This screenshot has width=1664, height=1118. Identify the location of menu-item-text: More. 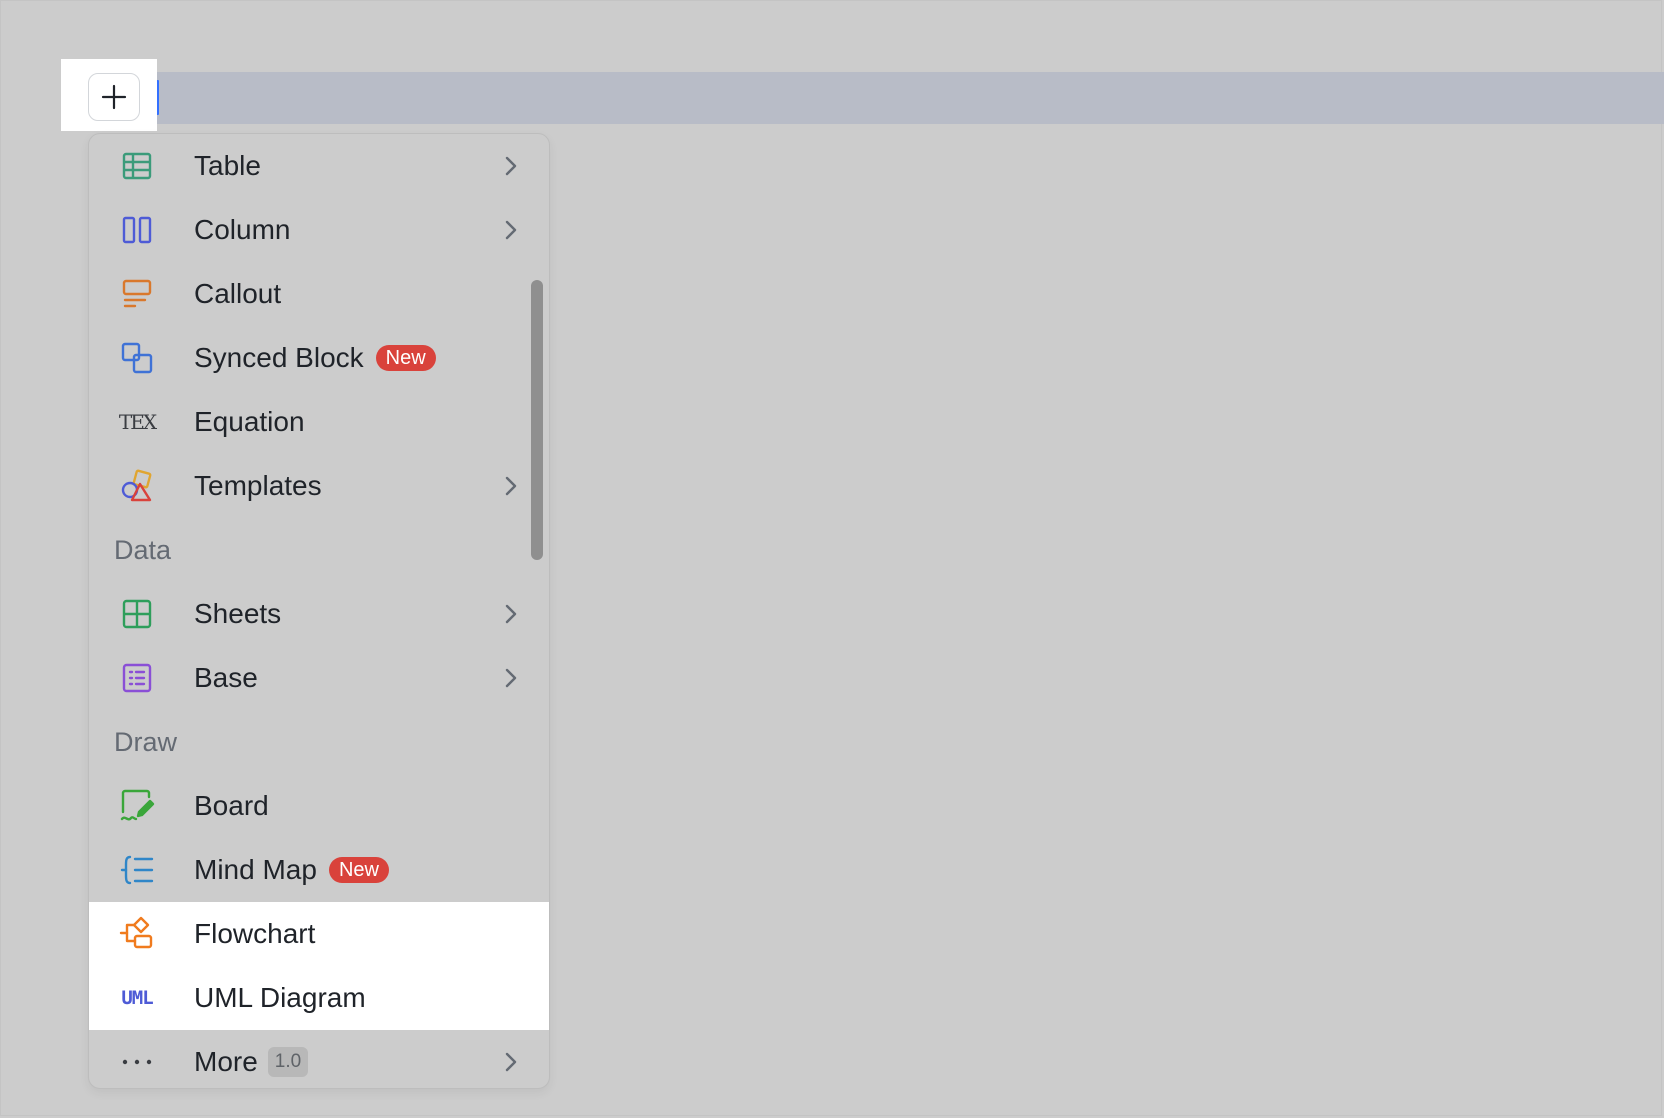
(226, 1061).